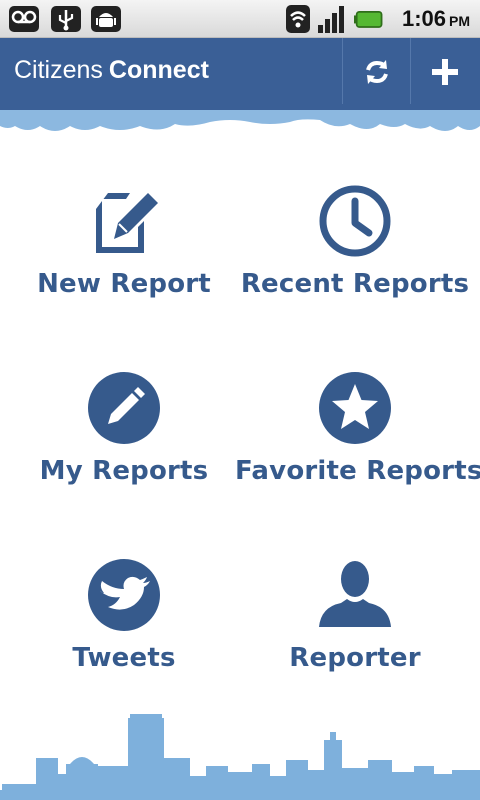  Describe the element at coordinates (124, 595) in the screenshot. I see `twitter-bird-icon` at that location.